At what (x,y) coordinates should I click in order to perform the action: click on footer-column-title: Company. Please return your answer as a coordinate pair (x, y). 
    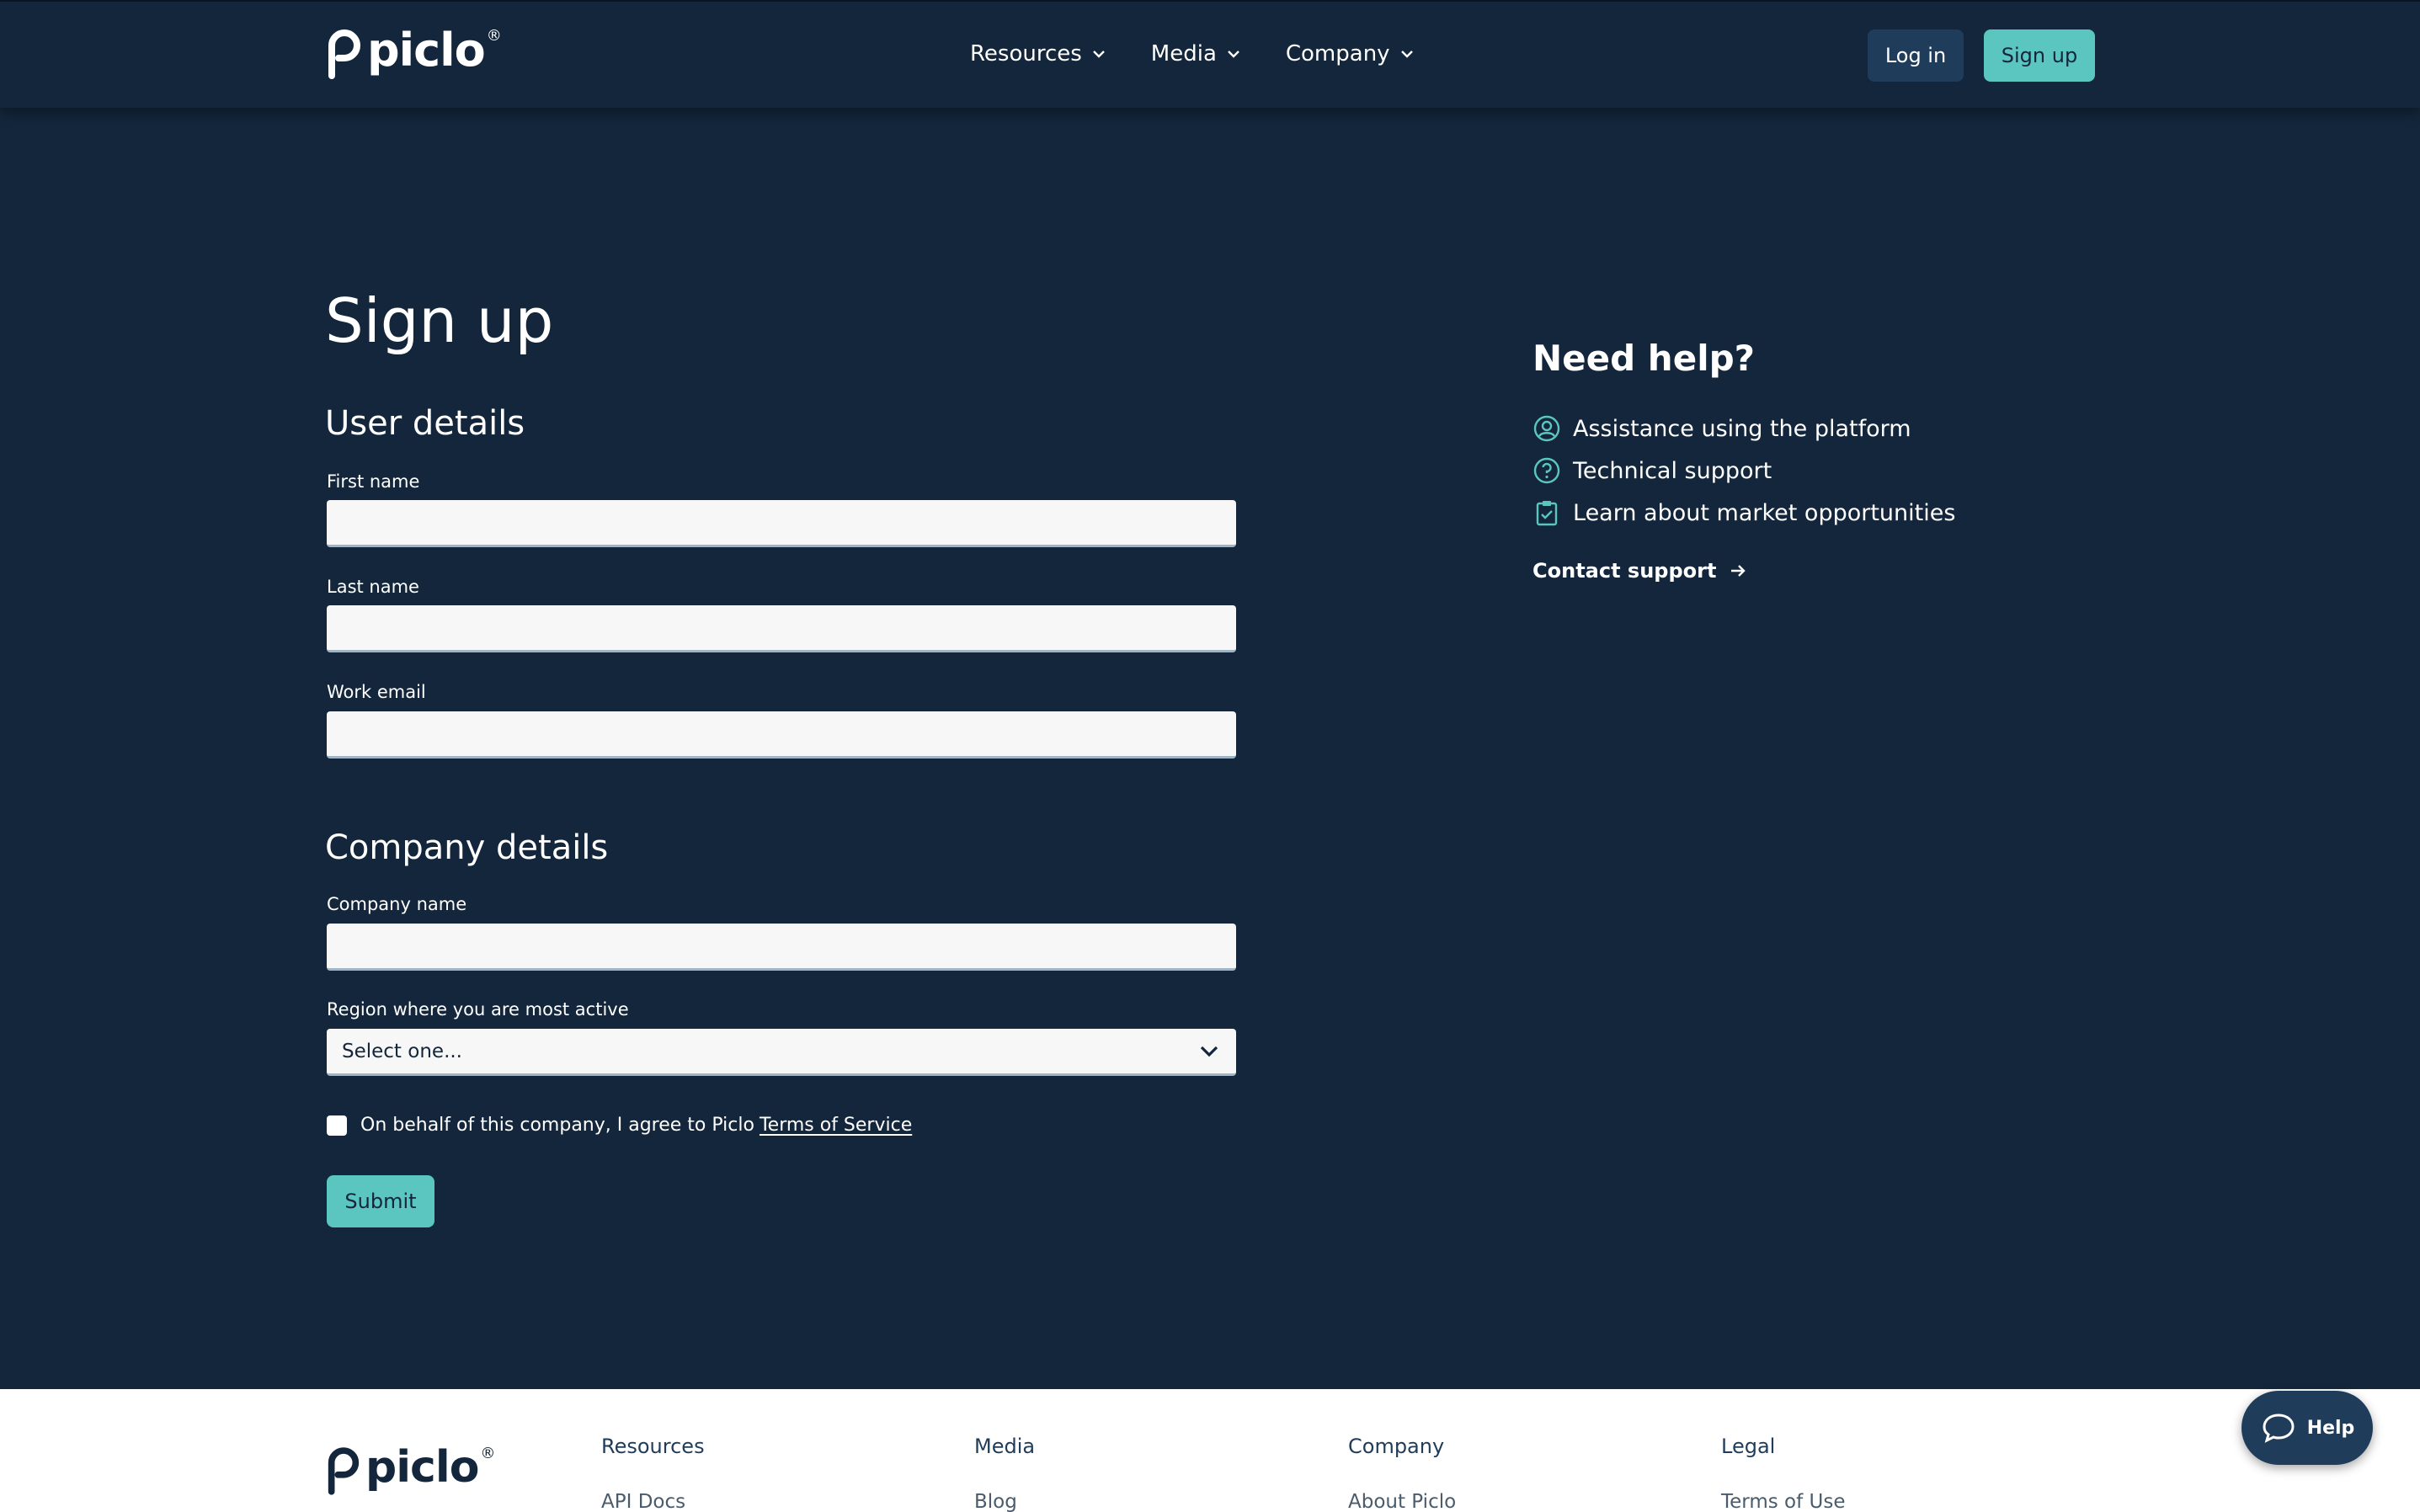
    Looking at the image, I should click on (1397, 1447).